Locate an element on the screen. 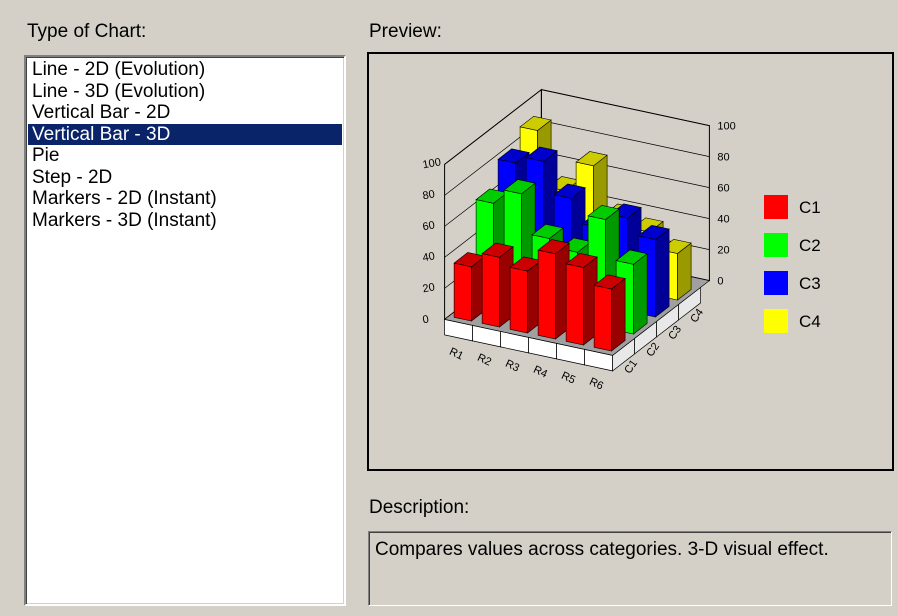 The width and height of the screenshot is (898, 616). chart-type-item: Line - 2D (Evolution) is located at coordinates (185, 70).